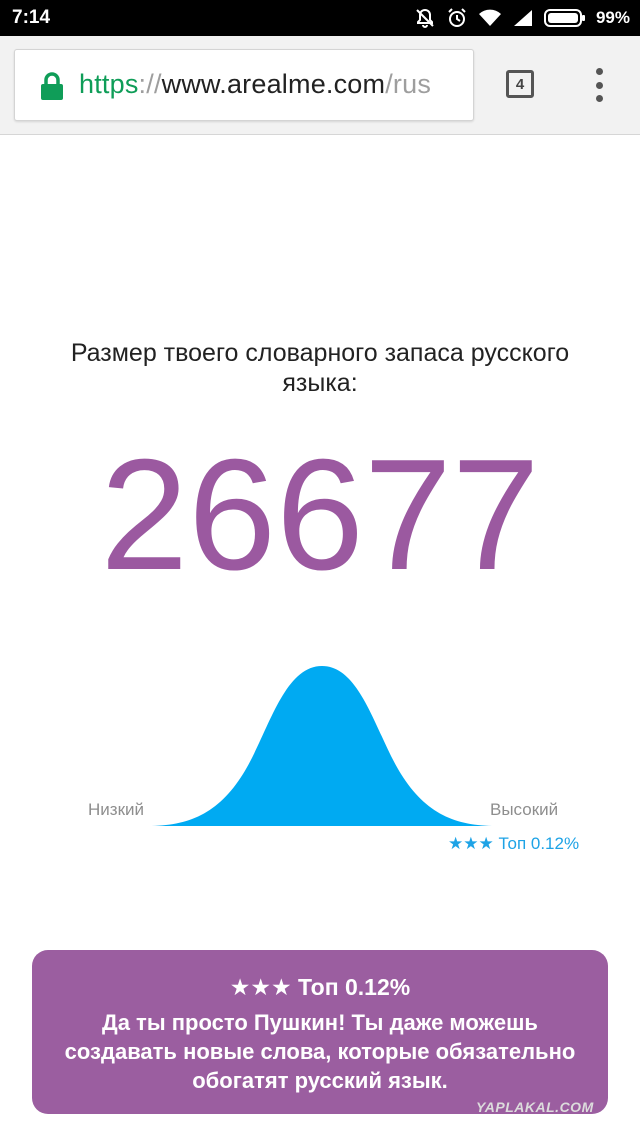  Describe the element at coordinates (489, 17) in the screenshot. I see `wifi-icon` at that location.